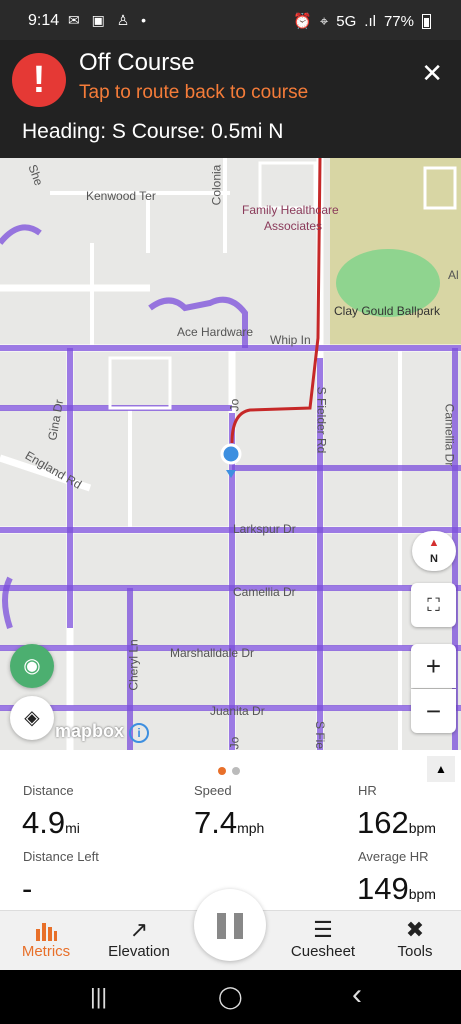 The width and height of the screenshot is (461, 1024). I want to click on banner-title: Off Course, so click(137, 62).